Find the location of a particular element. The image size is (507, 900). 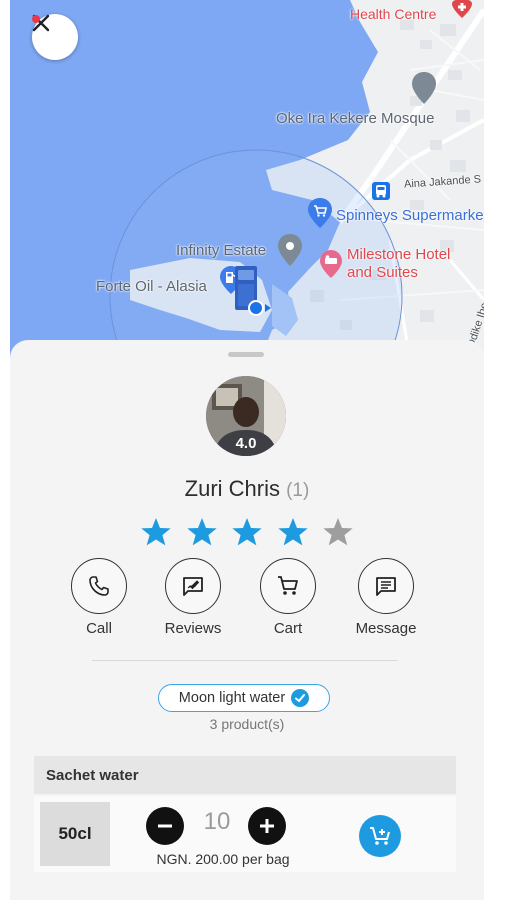

cart-button-circle is located at coordinates (288, 586).